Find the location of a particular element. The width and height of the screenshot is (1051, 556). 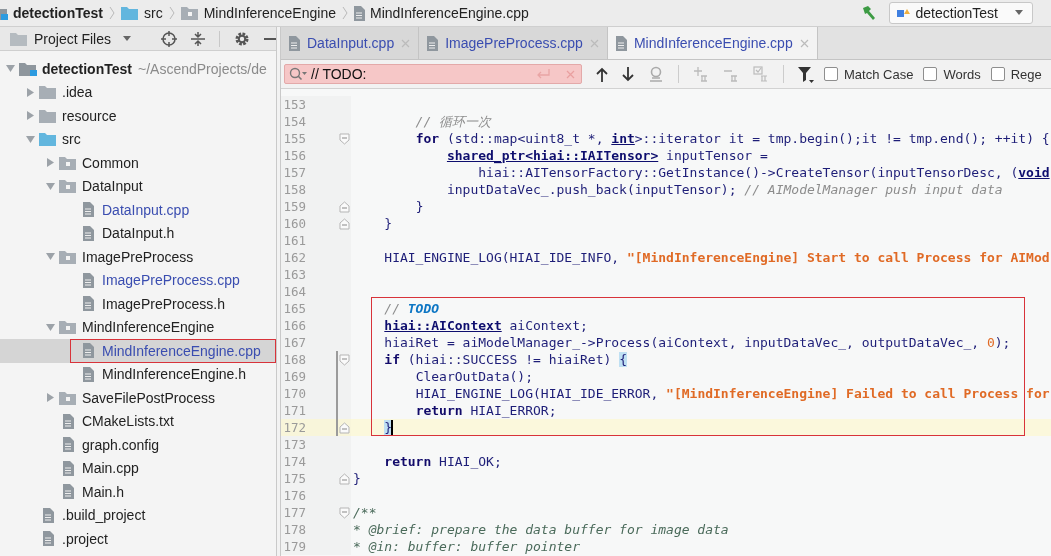

search-field: // TODO: is located at coordinates (433, 74).